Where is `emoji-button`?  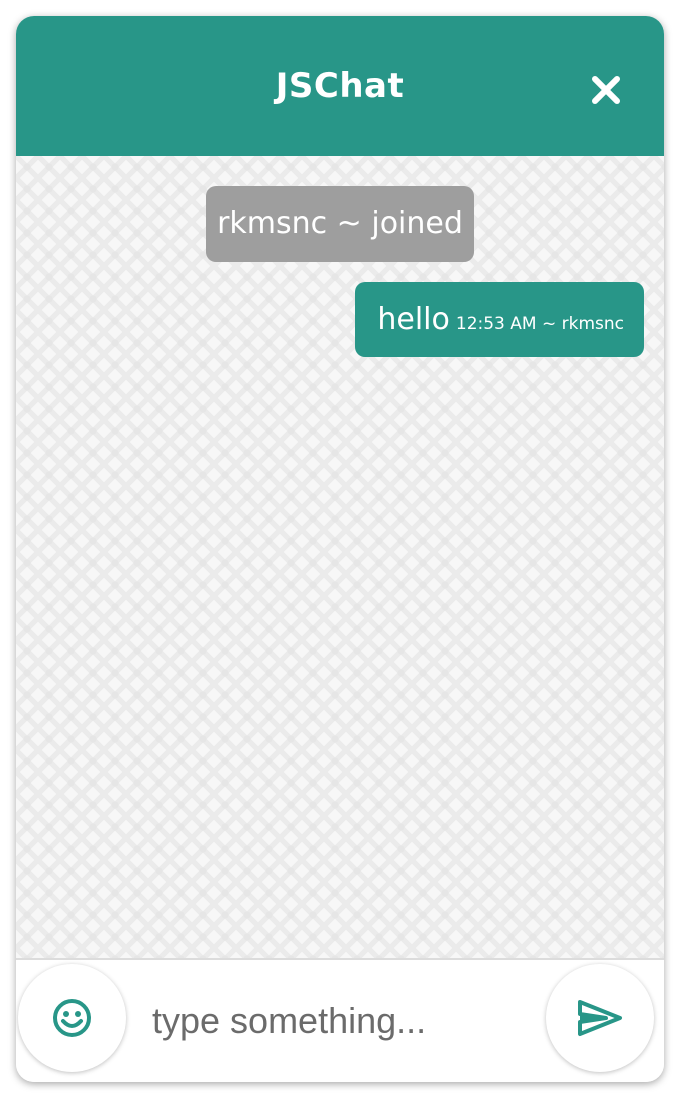
emoji-button is located at coordinates (72, 1018).